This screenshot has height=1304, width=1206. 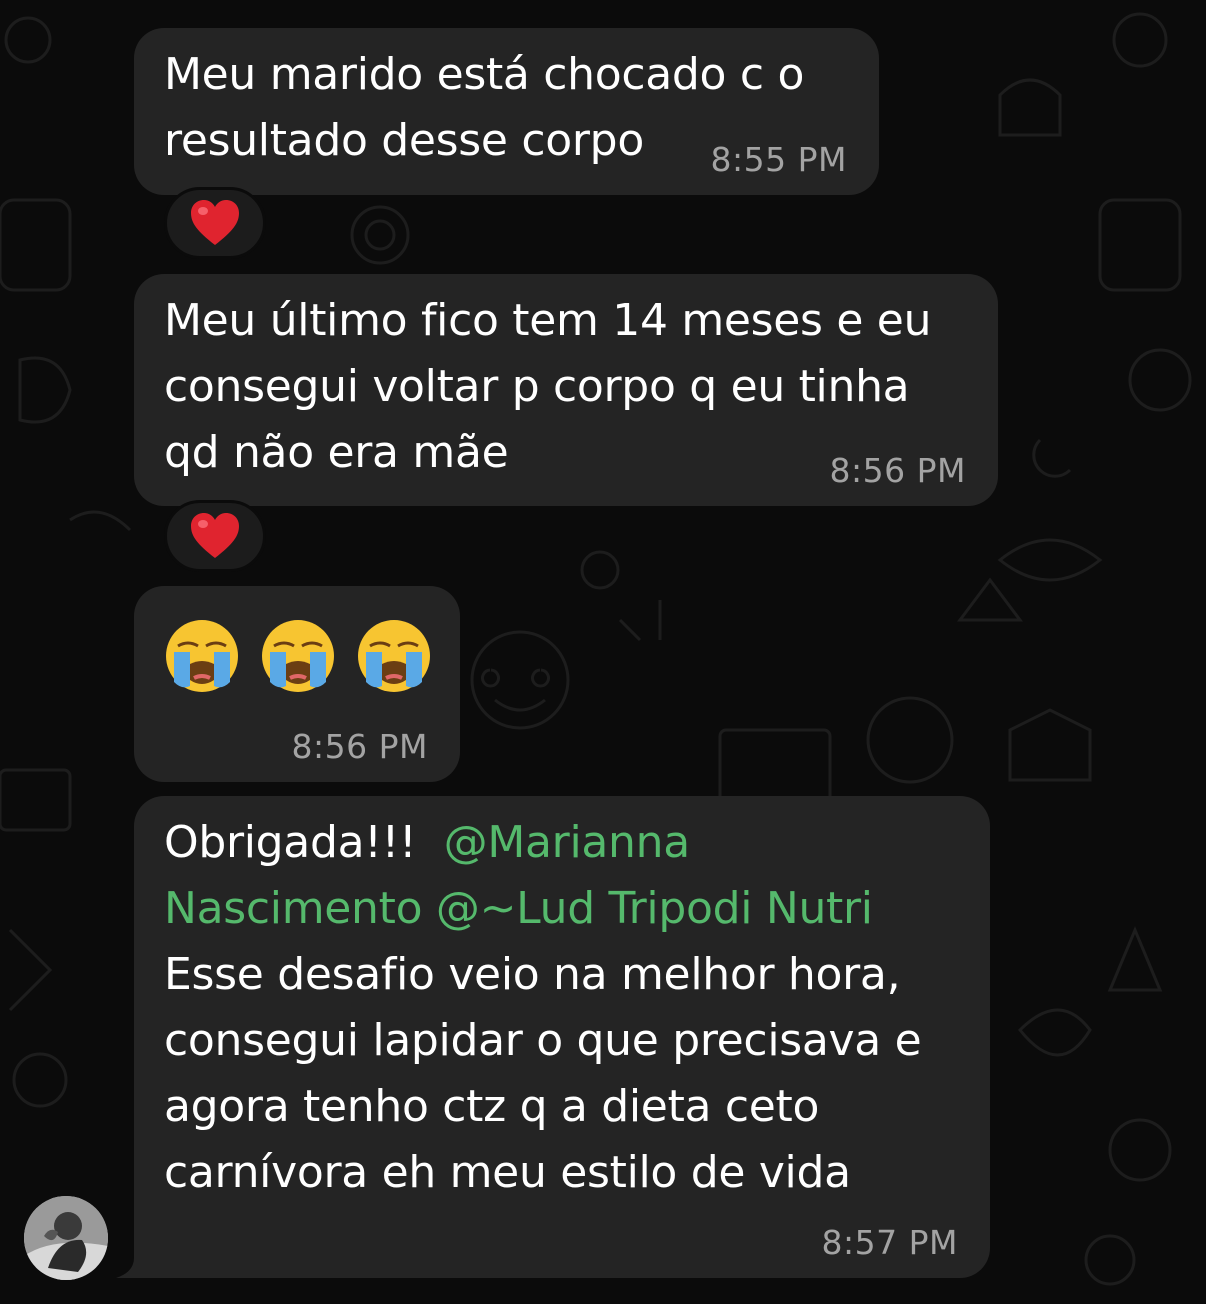 I want to click on message-text-line: Meu marido está chocado c o, so click(x=484, y=74).